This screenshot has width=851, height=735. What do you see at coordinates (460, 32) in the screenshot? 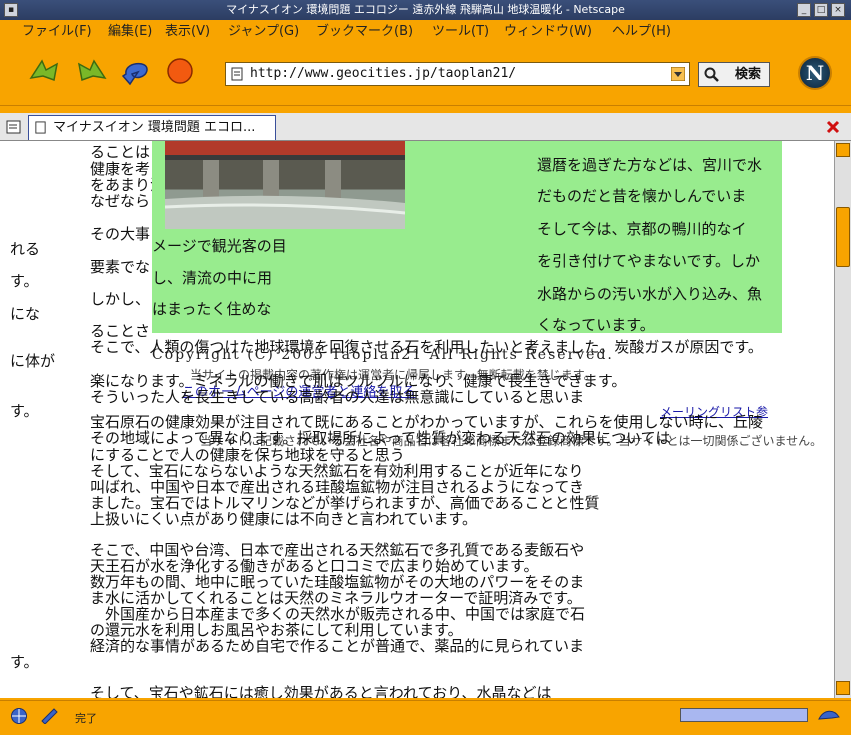
I see `menu-tools: ツール(T)` at bounding box center [460, 32].